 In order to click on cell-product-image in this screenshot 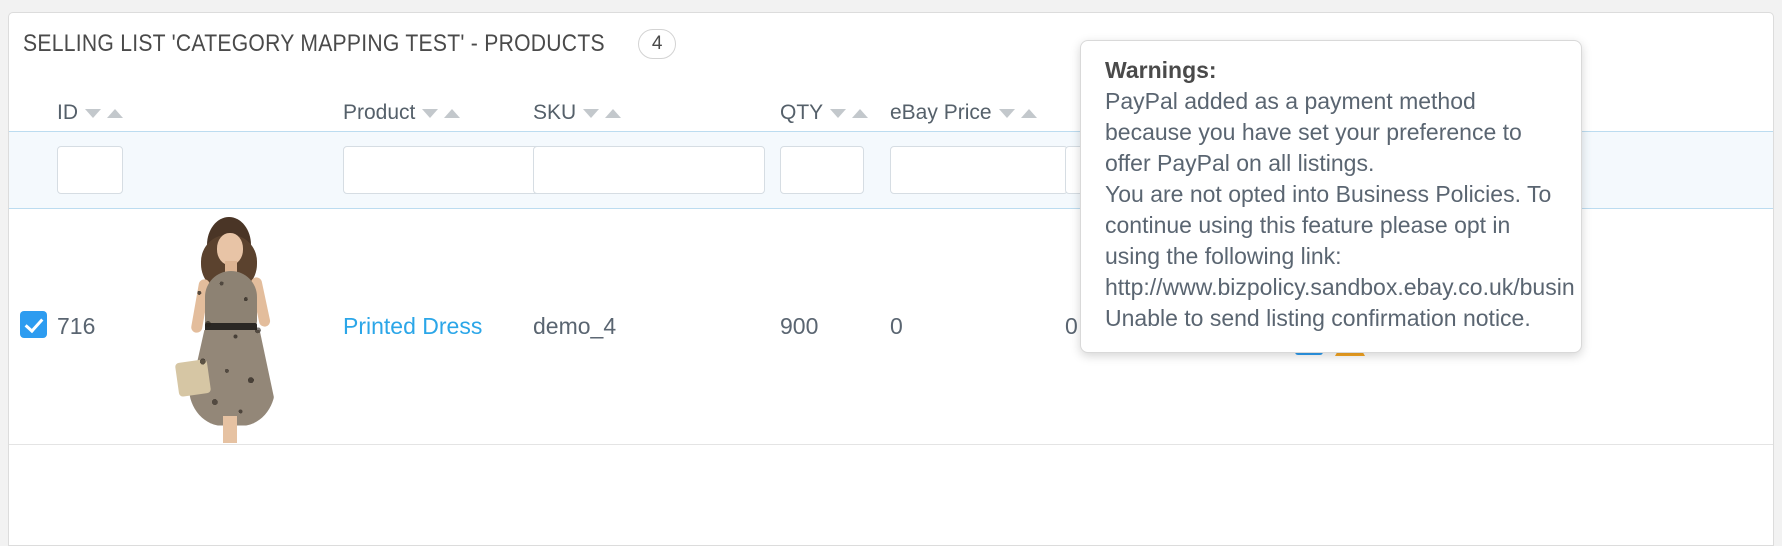, I will do `click(243, 327)`.